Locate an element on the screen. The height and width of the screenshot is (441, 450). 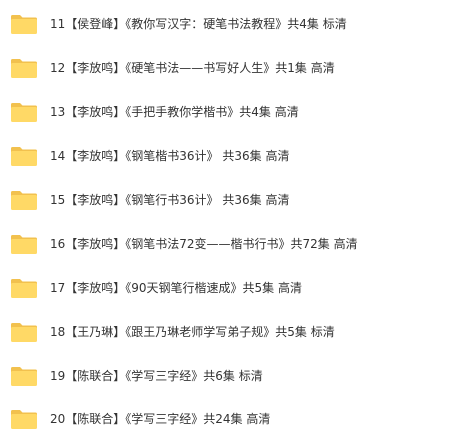
folder-label: 11【侯登峰】《教你写汉字：硬笔书法教程》共4集 标清 is located at coordinates (198, 24).